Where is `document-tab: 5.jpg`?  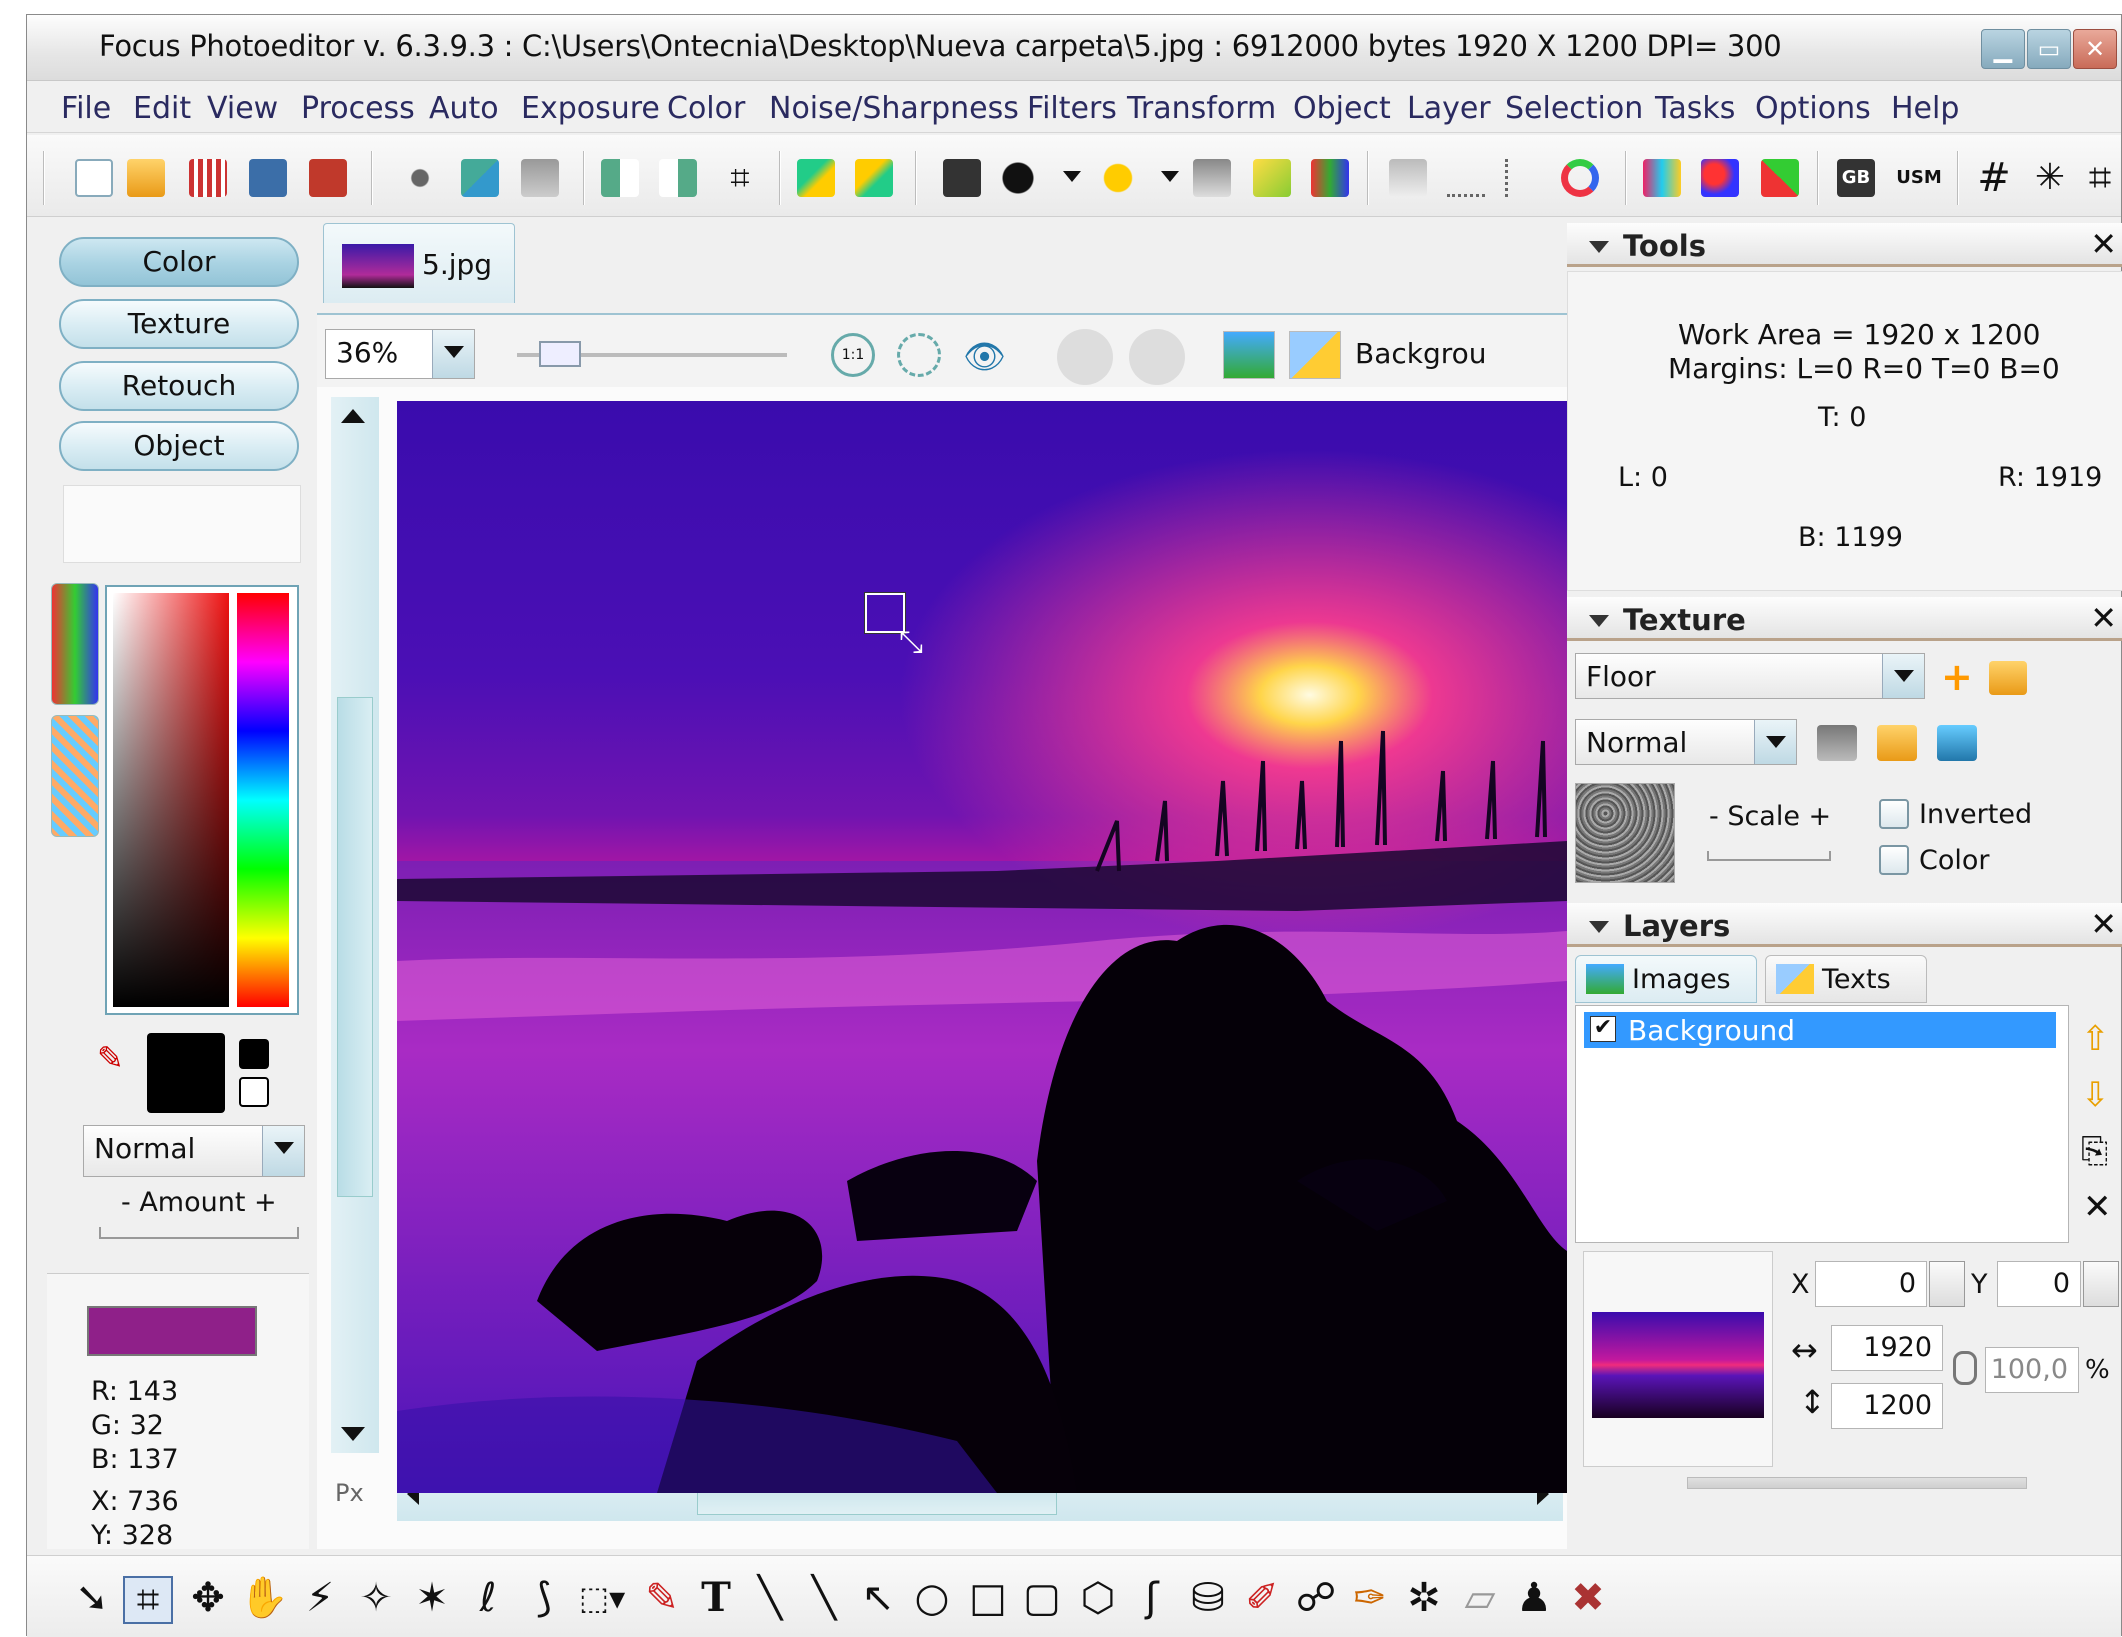
document-tab: 5.jpg is located at coordinates (419, 263).